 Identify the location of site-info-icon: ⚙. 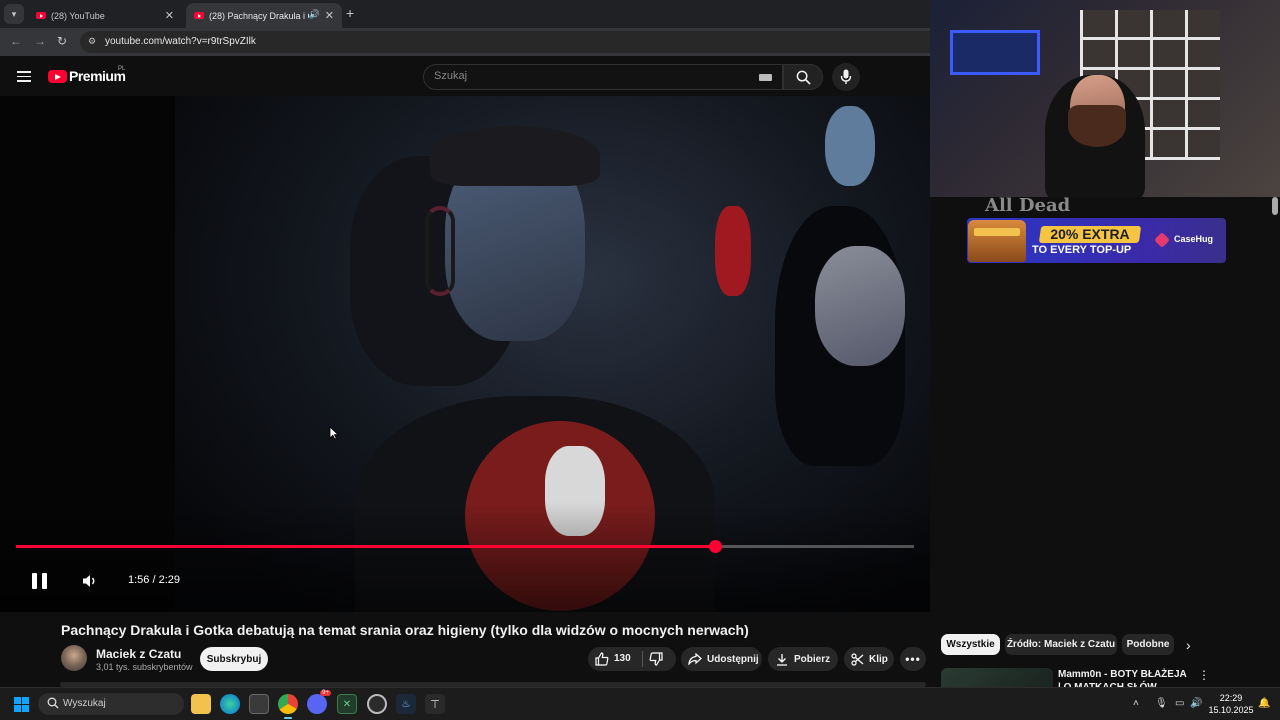
(92, 41).